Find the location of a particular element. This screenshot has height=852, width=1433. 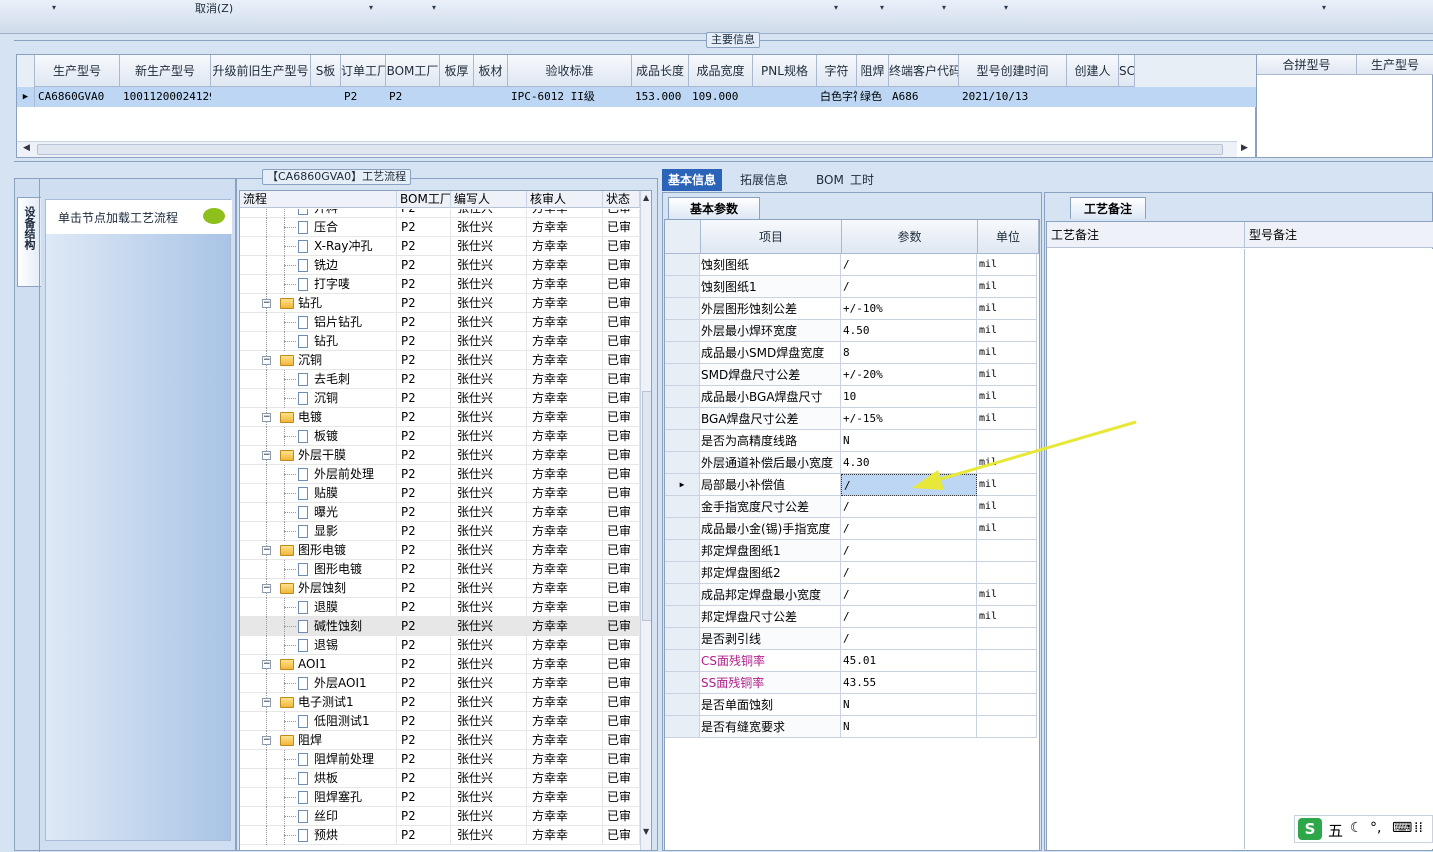

tree-row: 钻孔 P2张仕兴方幸幸已审核 is located at coordinates (440, 341).